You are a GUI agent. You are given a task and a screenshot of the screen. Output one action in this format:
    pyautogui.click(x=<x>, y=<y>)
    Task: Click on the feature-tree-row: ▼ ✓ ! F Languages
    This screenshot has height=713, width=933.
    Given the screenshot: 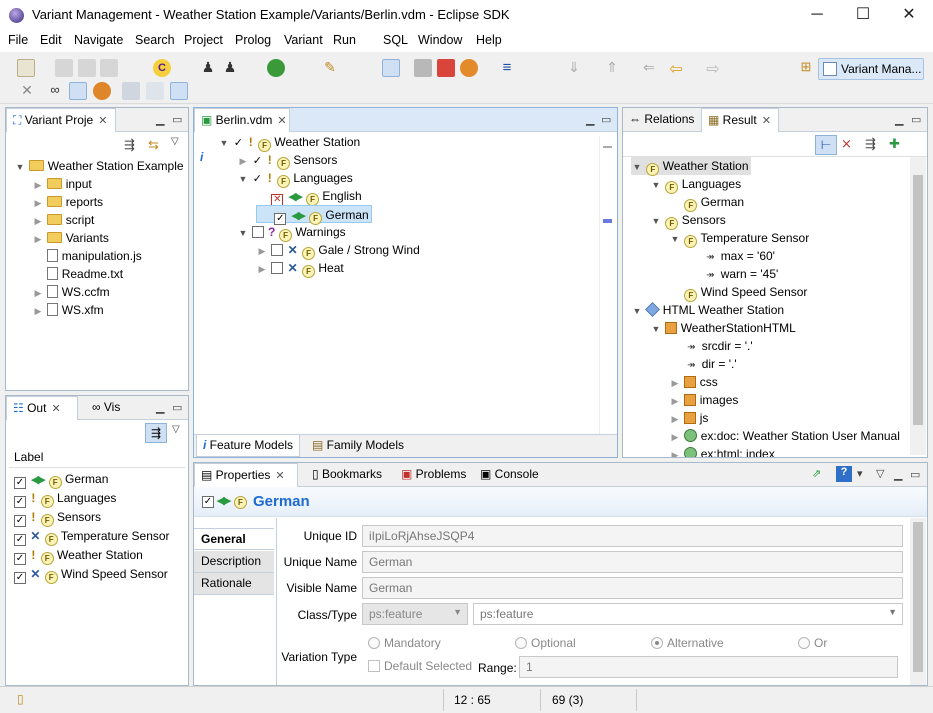 What is the action you would take?
    pyautogui.click(x=295, y=178)
    